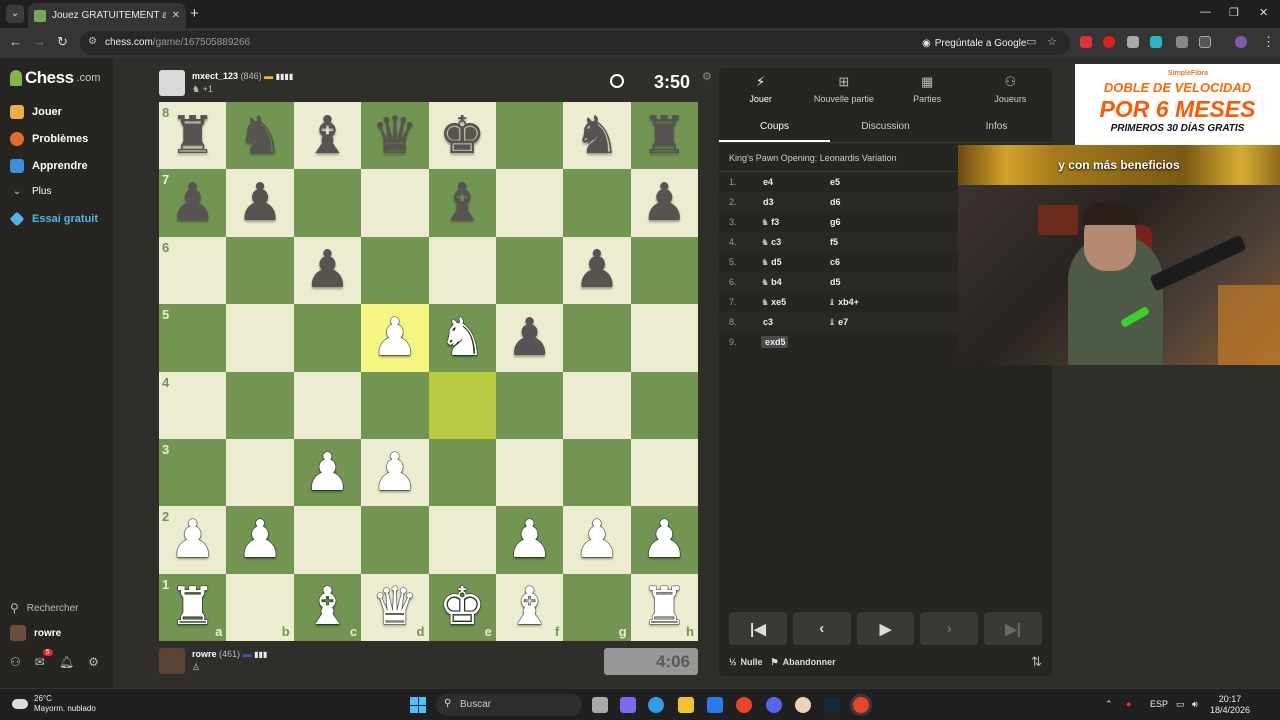  Describe the element at coordinates (686, 705) in the screenshot. I see `file-explorer-icon` at that location.